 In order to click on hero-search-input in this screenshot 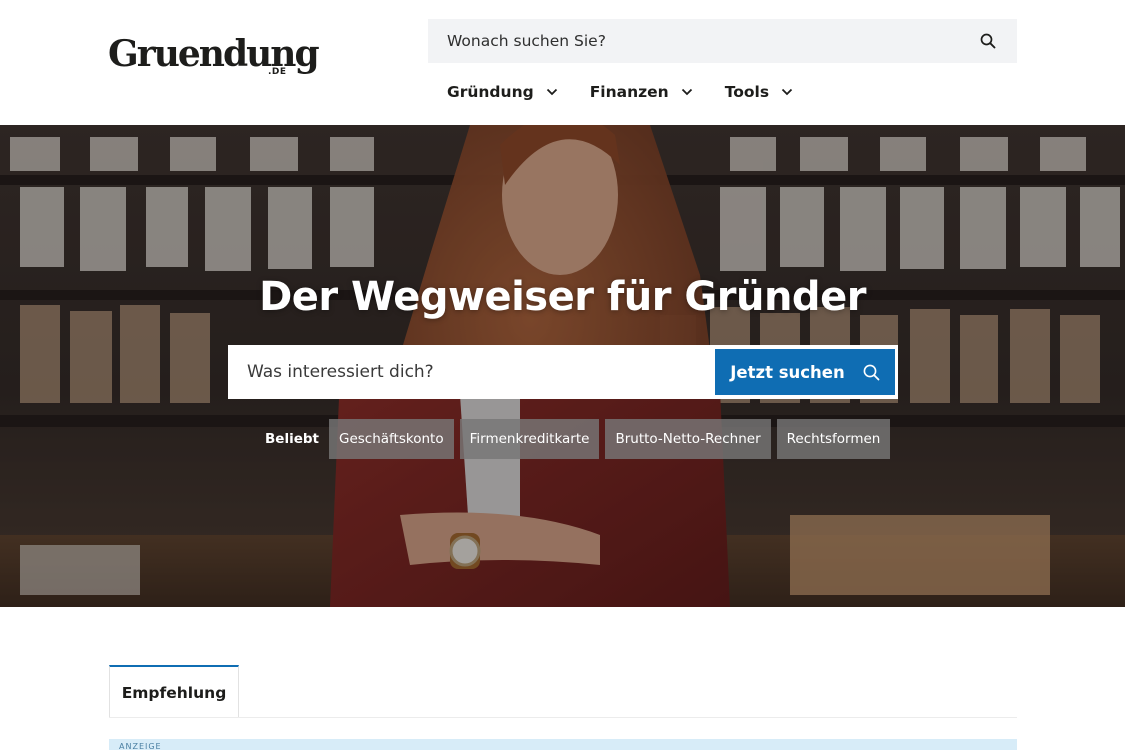, I will do `click(473, 372)`.